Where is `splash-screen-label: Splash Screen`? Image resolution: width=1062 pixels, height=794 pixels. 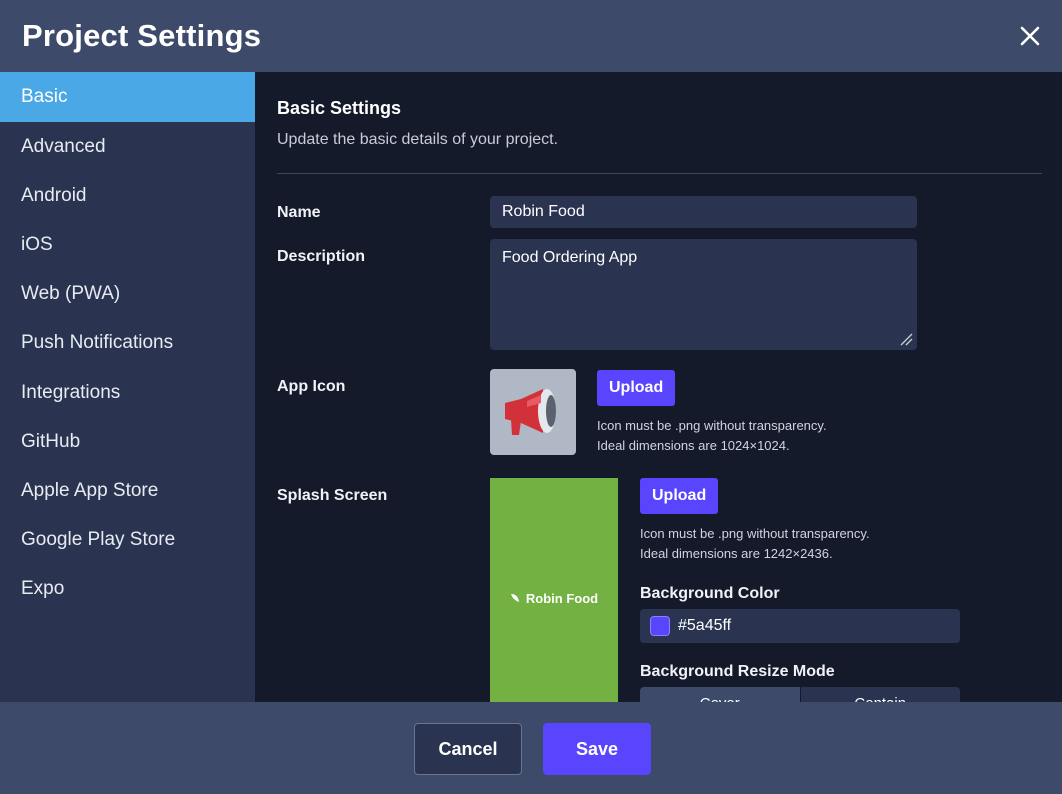
splash-screen-label: Splash Screen is located at coordinates (332, 495).